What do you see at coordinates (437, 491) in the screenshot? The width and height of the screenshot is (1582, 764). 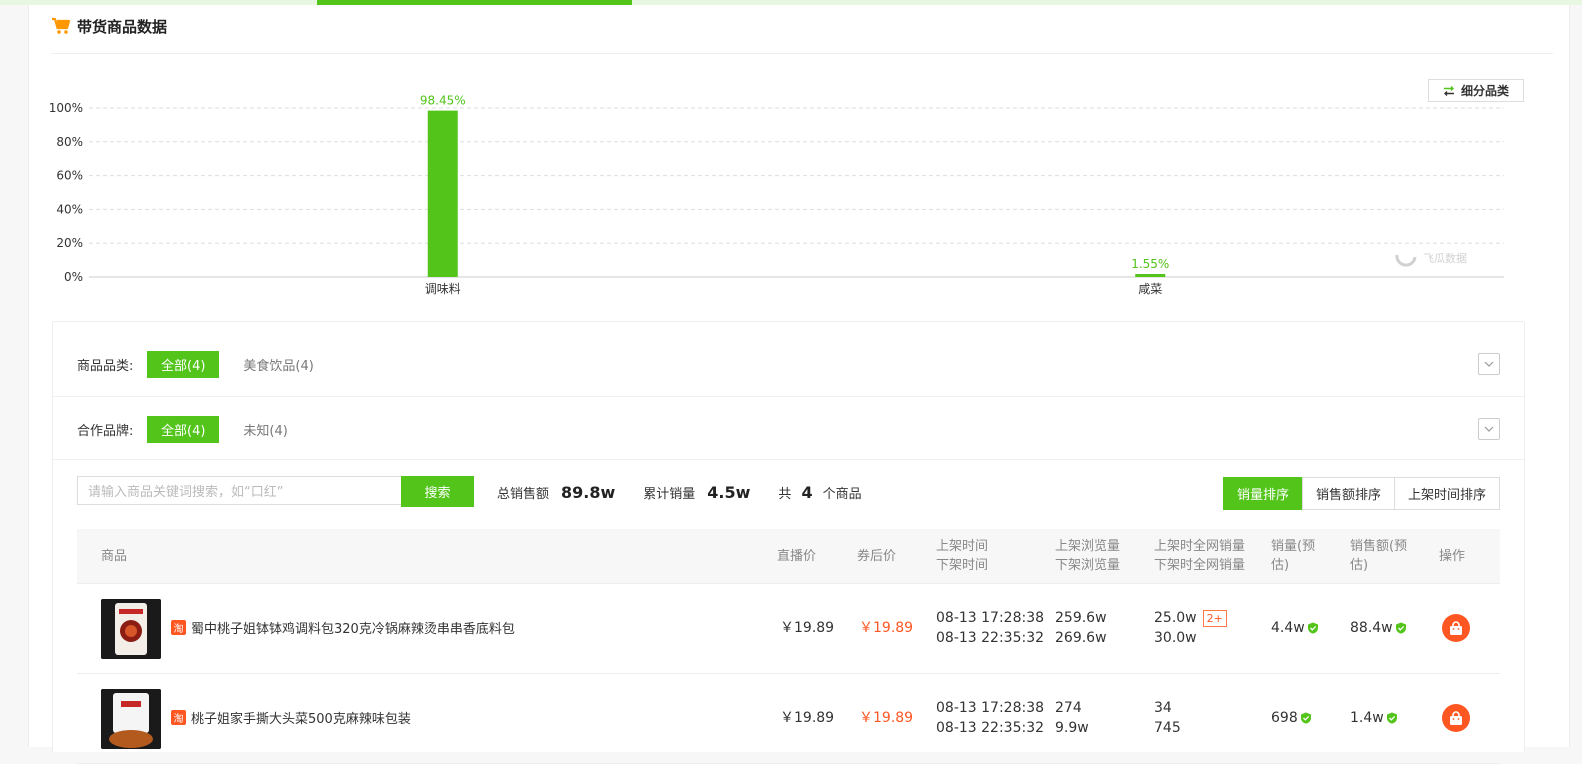 I see `search-button: 搜索` at bounding box center [437, 491].